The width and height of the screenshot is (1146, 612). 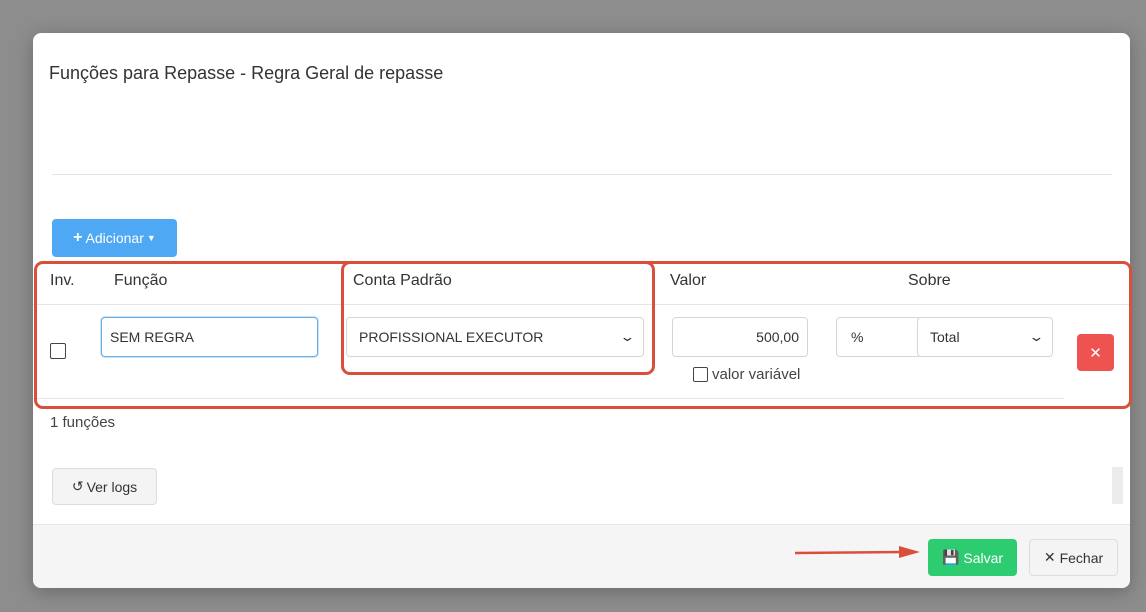 What do you see at coordinates (1081, 557) in the screenshot?
I see `close-label: Fechar` at bounding box center [1081, 557].